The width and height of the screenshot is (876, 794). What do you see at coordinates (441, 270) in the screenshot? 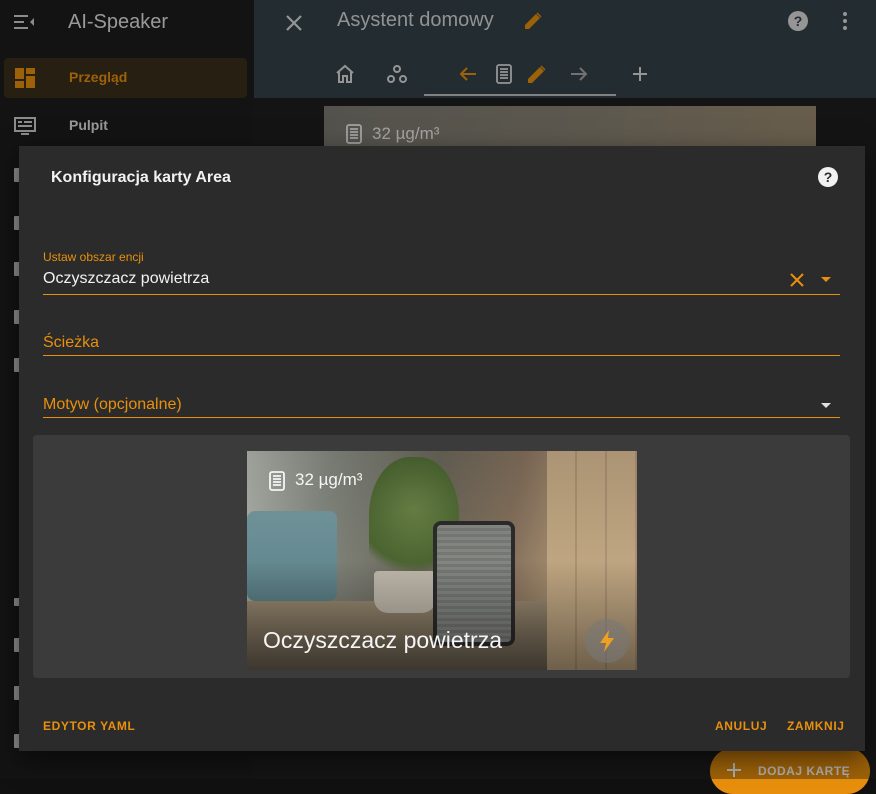
I see `area-select-field: Ustaw obszar encji Oczyszczacz powietrza` at bounding box center [441, 270].